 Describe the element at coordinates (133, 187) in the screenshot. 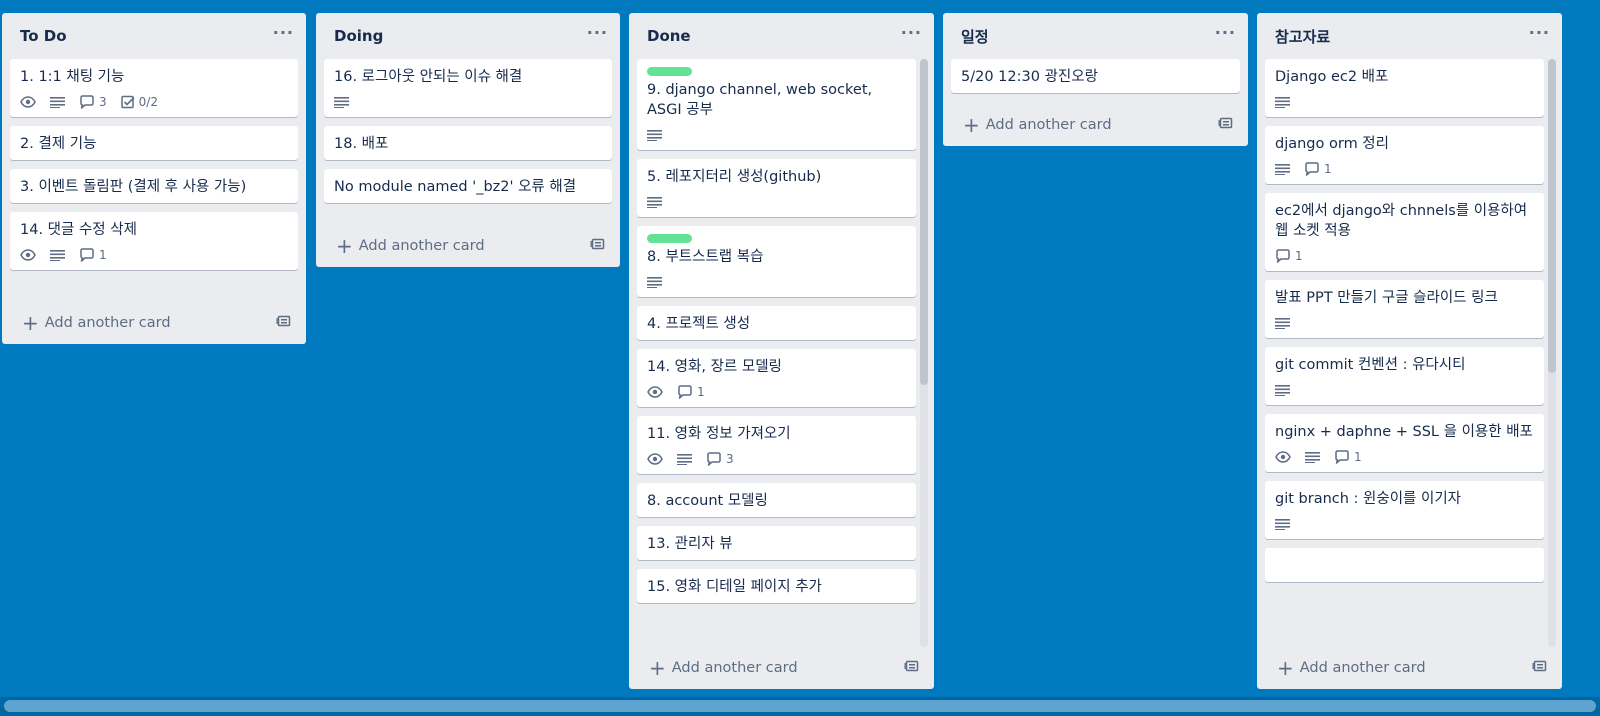

I see `card-title: 3. 이벤트 돌림판 (결제 후 사용 가능)` at that location.